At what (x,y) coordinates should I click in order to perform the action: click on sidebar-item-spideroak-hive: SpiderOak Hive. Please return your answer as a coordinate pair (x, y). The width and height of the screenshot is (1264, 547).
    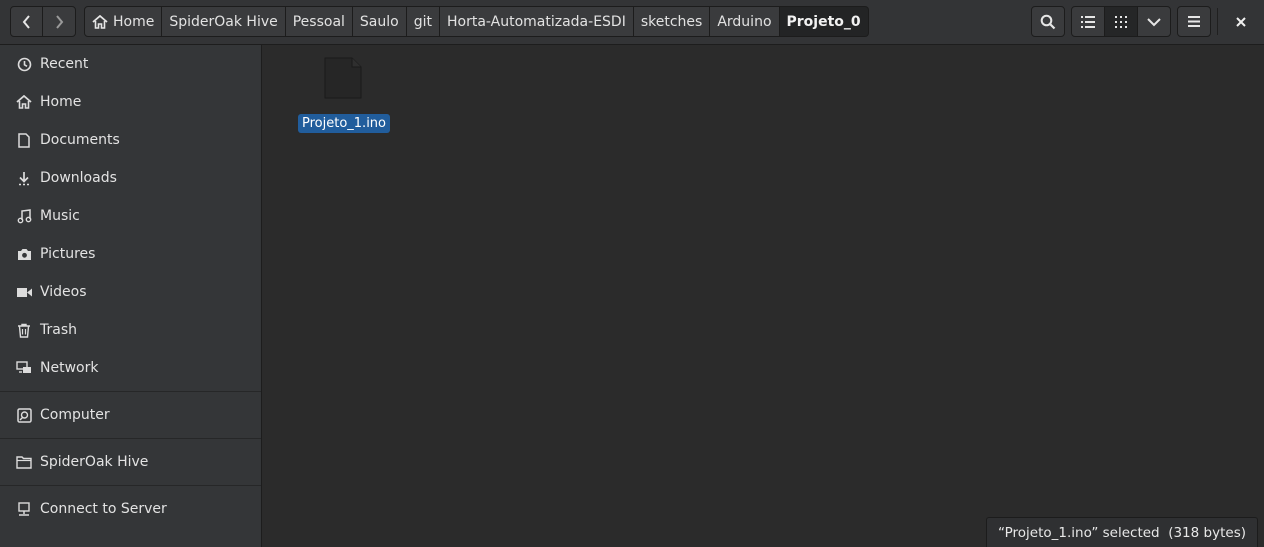
    Looking at the image, I should click on (130, 462).